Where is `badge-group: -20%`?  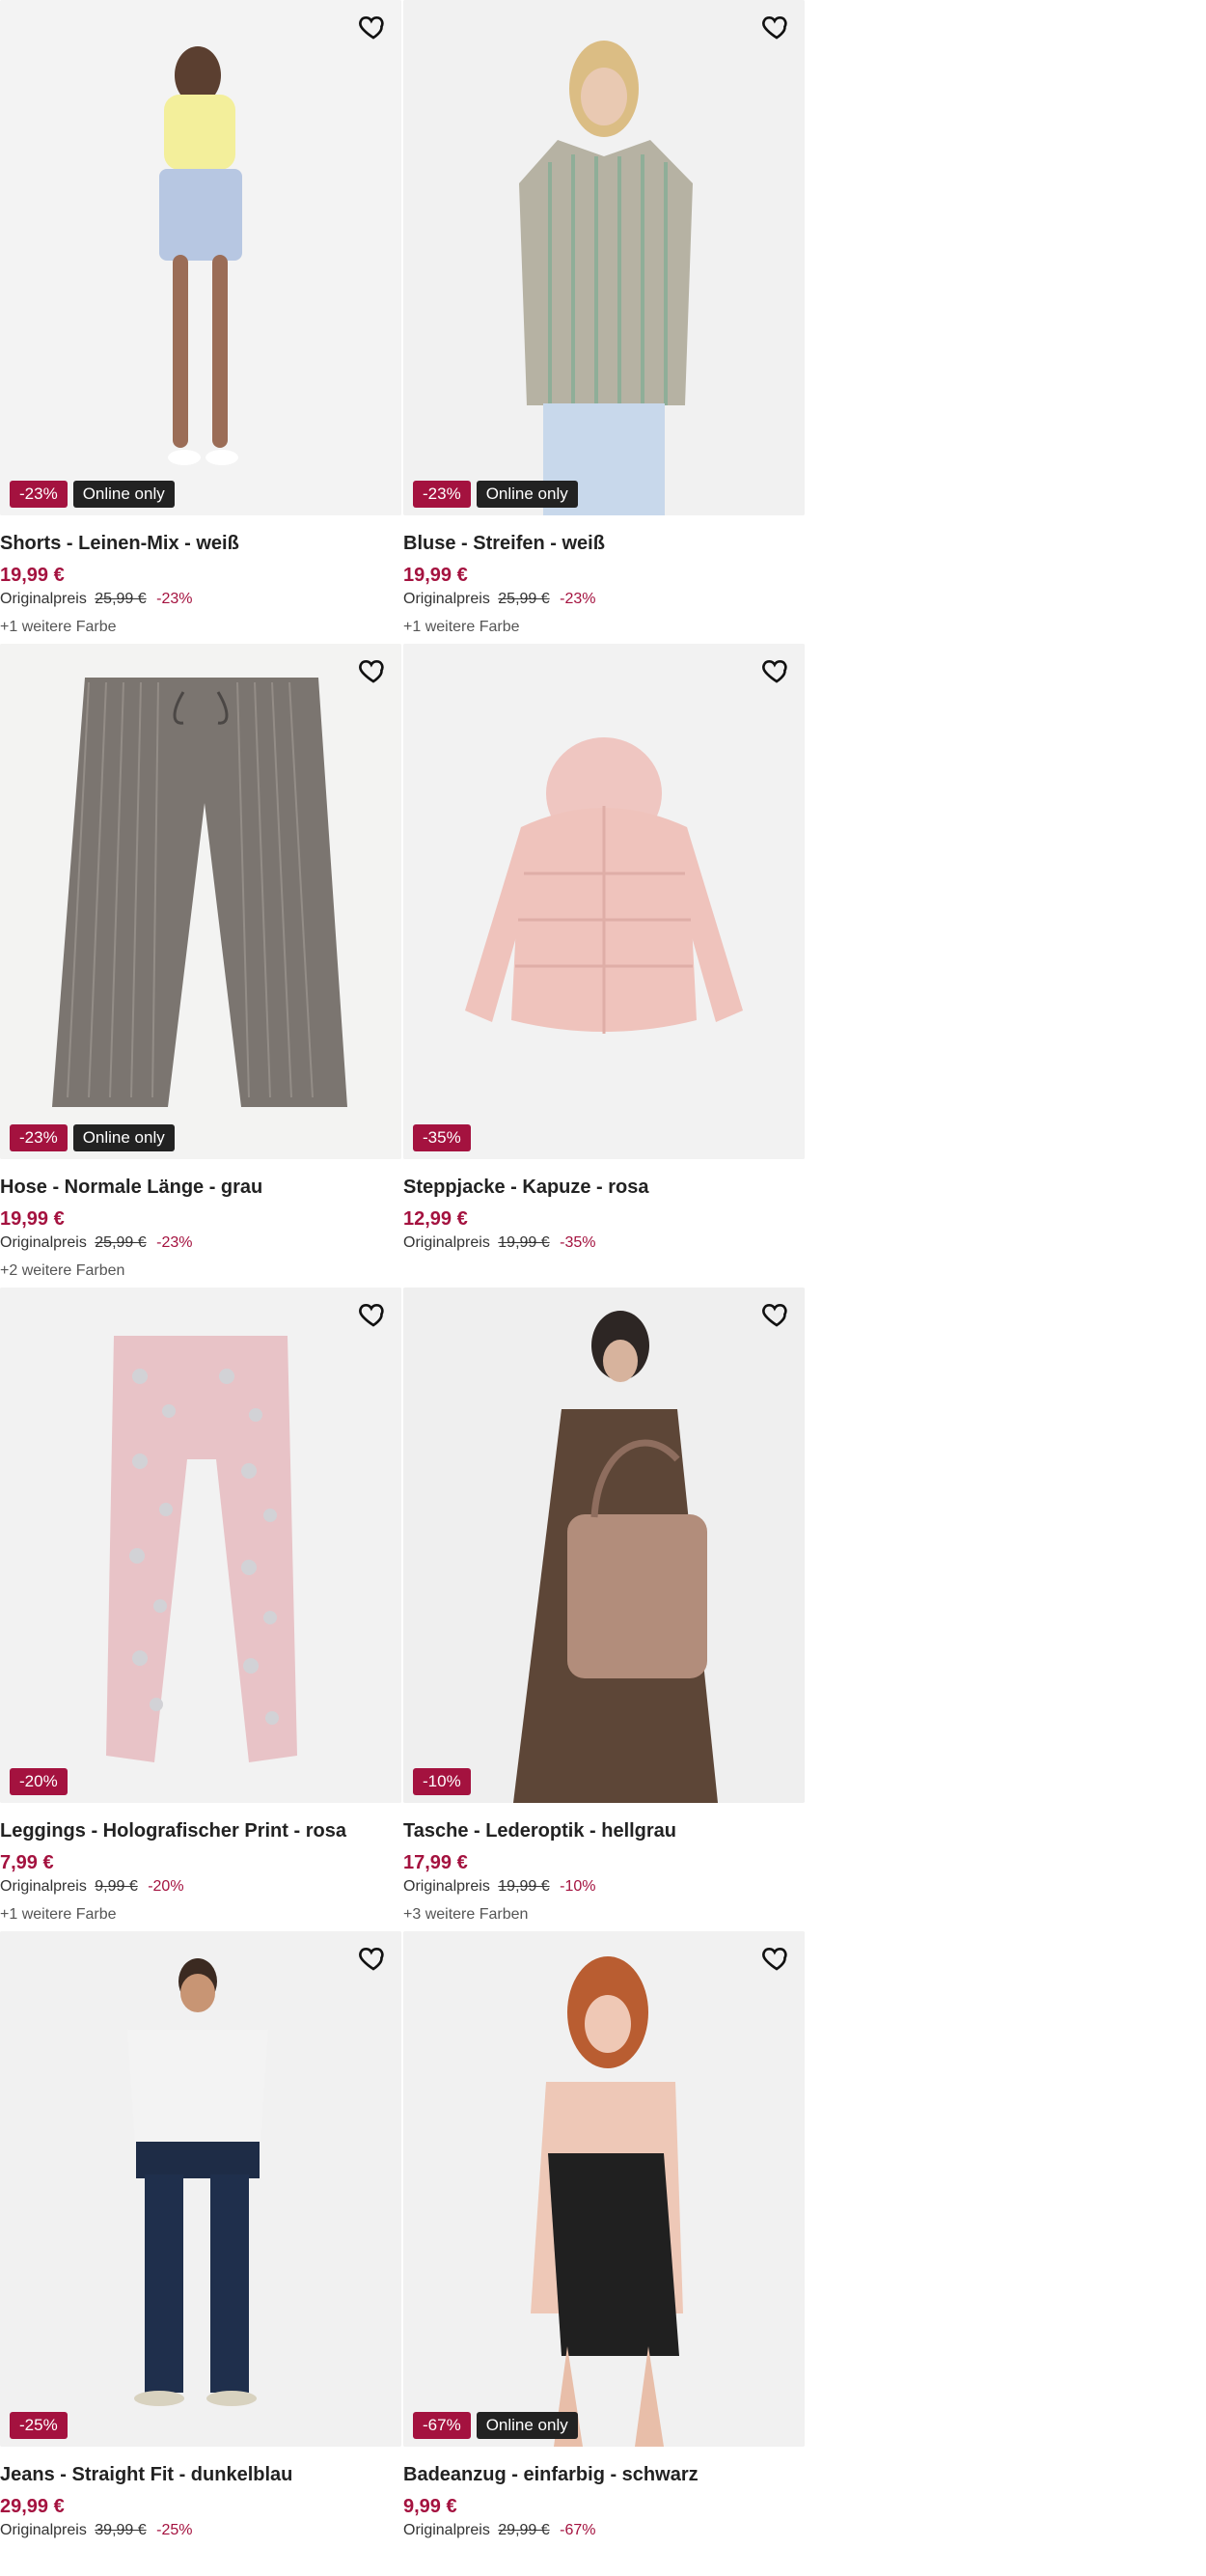
badge-group: -20% is located at coordinates (39, 1781).